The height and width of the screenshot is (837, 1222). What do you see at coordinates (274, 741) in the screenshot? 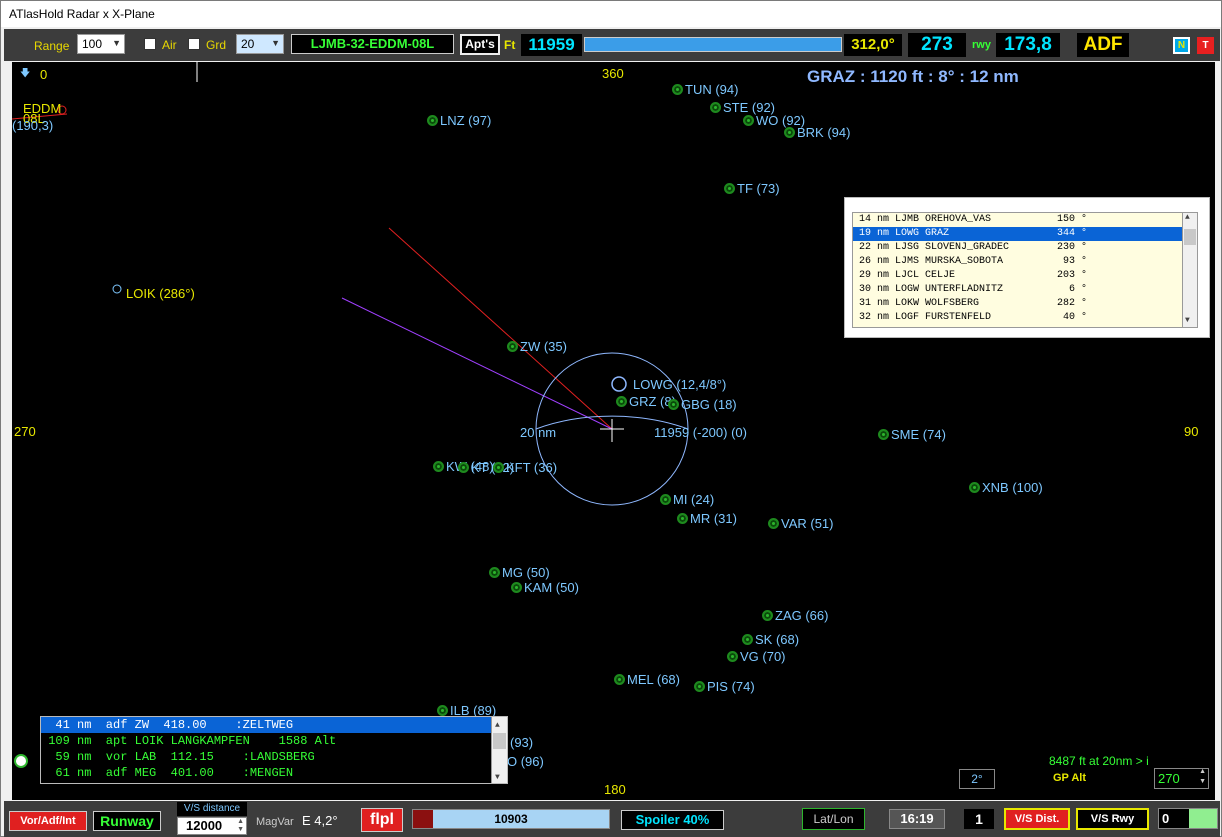
I see `navaid-list-item: 109 nm apt LOIK LANGKAMPFEN 1588 Alt` at bounding box center [274, 741].